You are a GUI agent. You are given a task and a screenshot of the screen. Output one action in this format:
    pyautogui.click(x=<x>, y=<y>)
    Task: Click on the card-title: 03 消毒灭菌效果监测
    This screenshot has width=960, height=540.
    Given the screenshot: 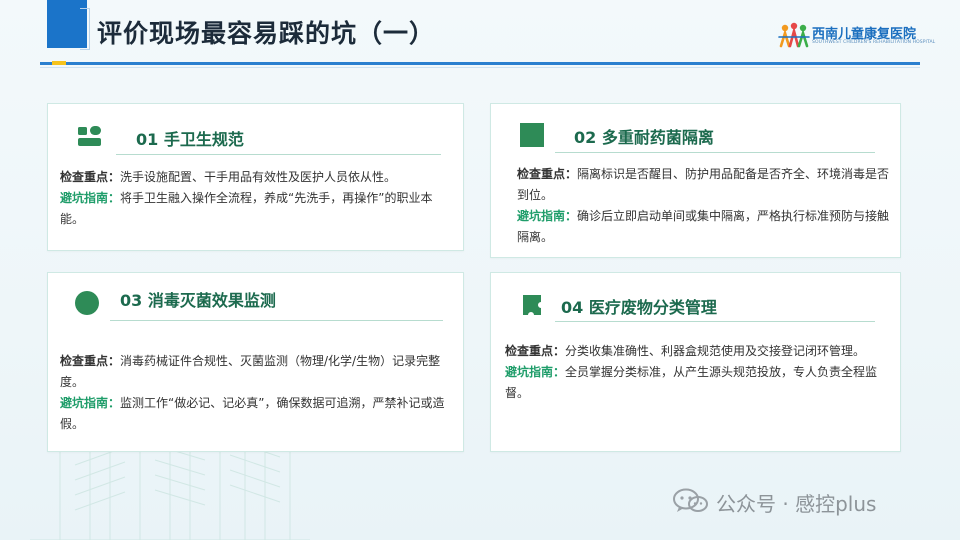 What is the action you would take?
    pyautogui.click(x=198, y=300)
    